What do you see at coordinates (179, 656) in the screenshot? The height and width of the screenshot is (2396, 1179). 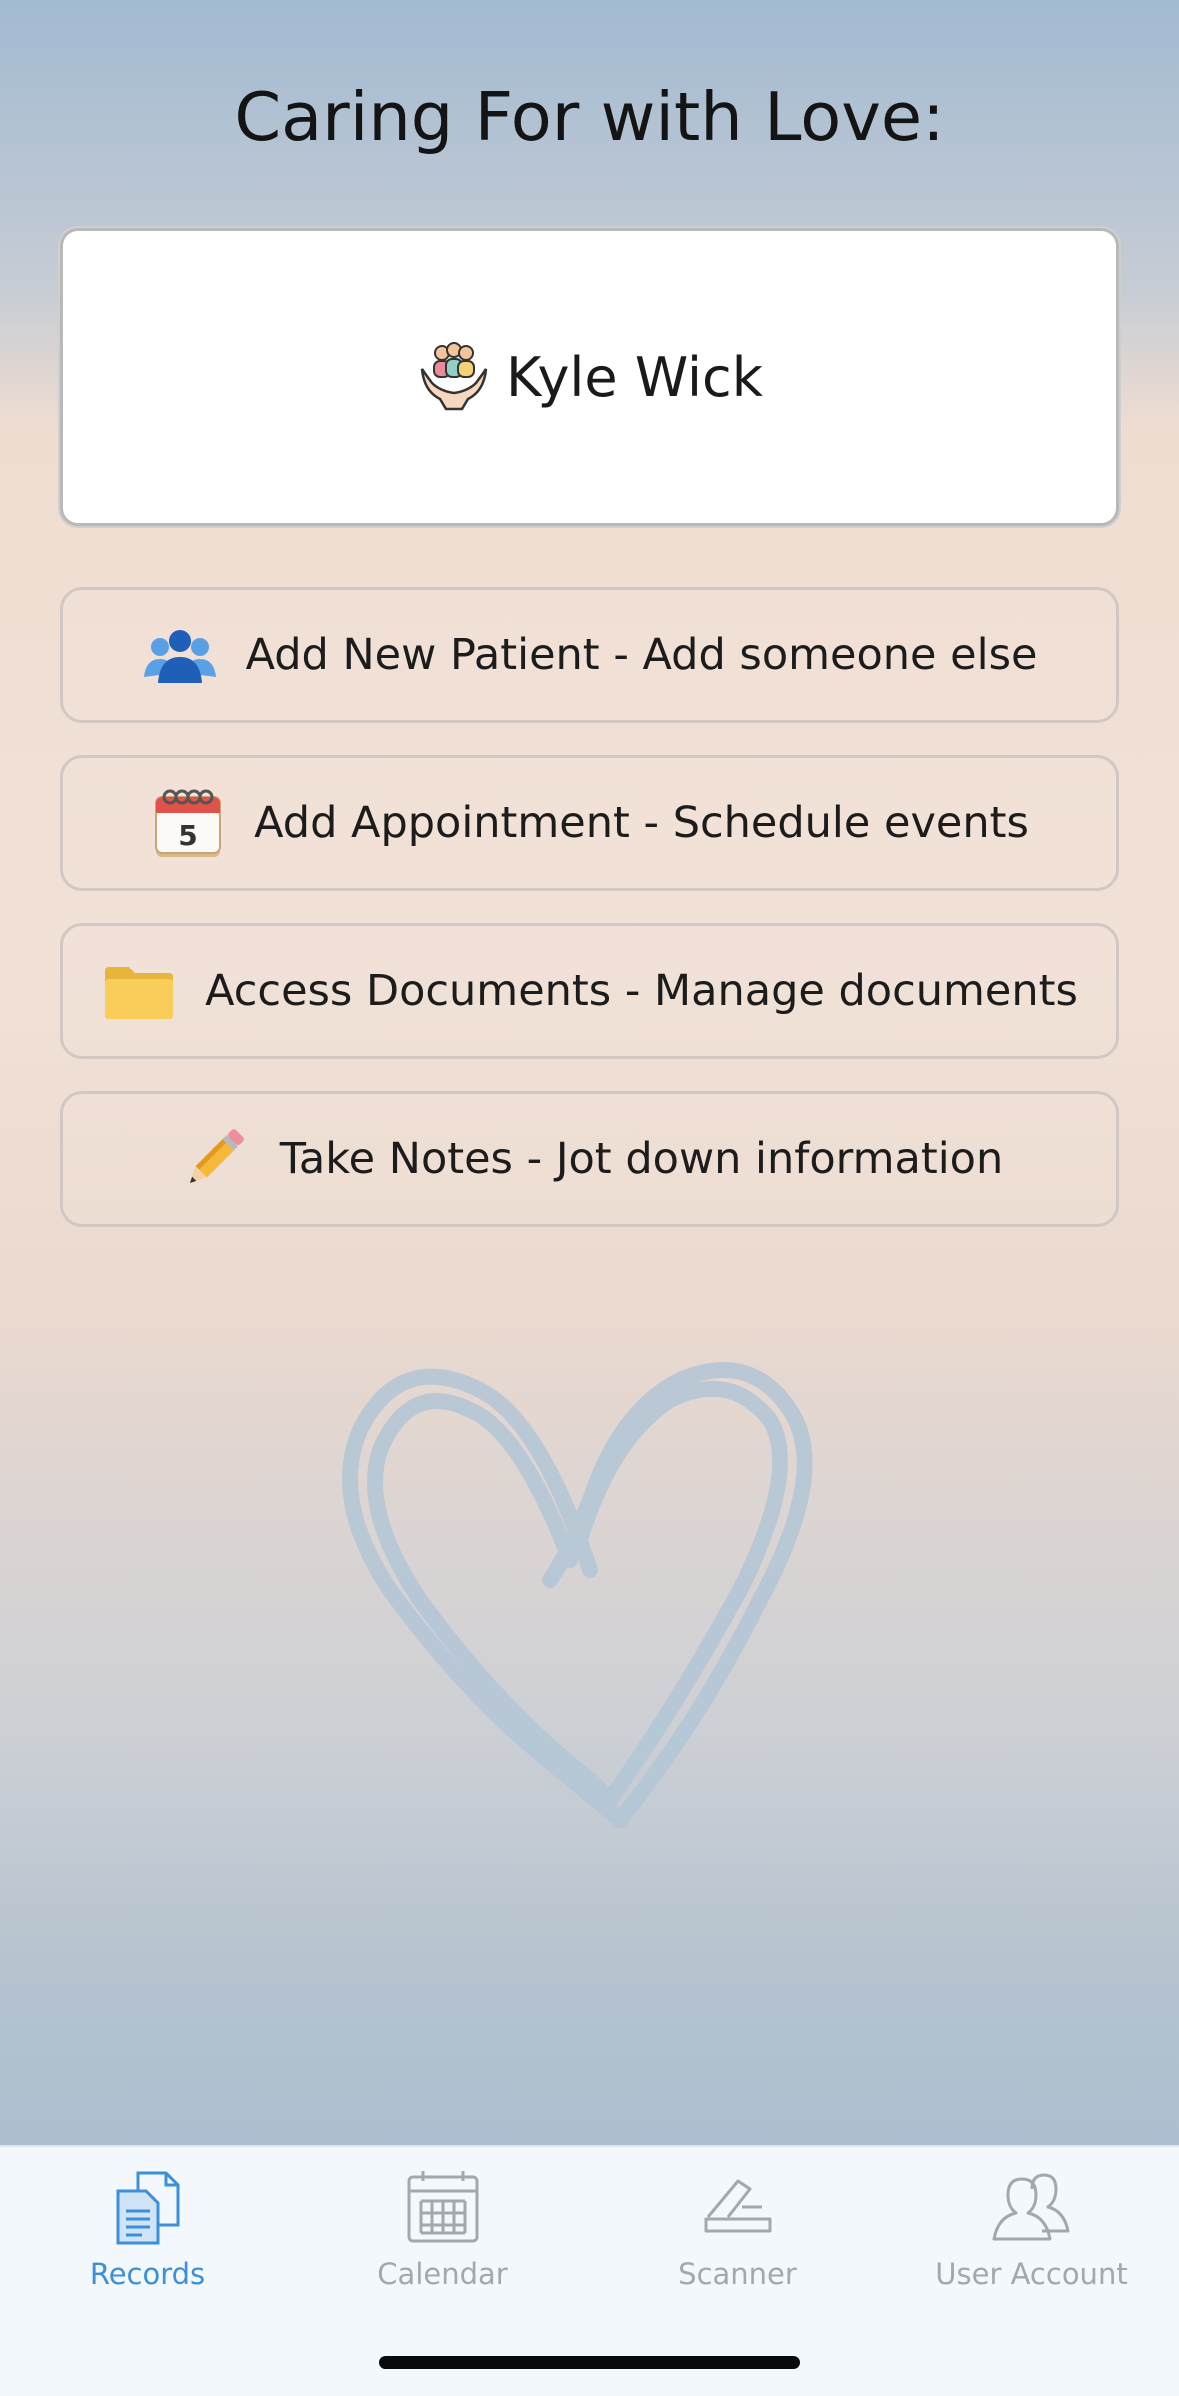 I see `people-icon` at bounding box center [179, 656].